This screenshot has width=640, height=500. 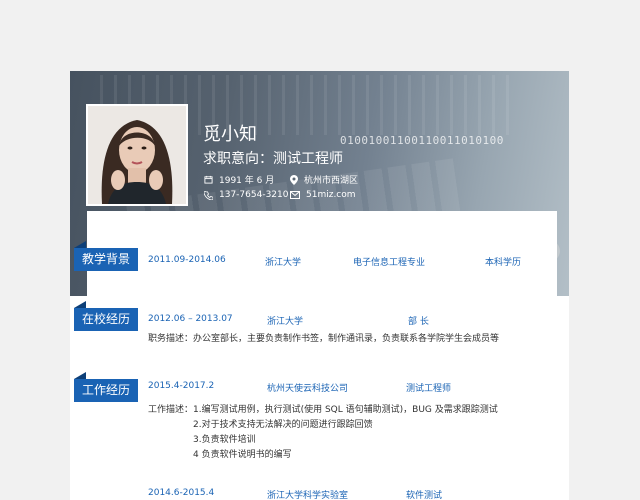 I want to click on work1-desc-line: 3.负责软件培训, so click(x=224, y=440).